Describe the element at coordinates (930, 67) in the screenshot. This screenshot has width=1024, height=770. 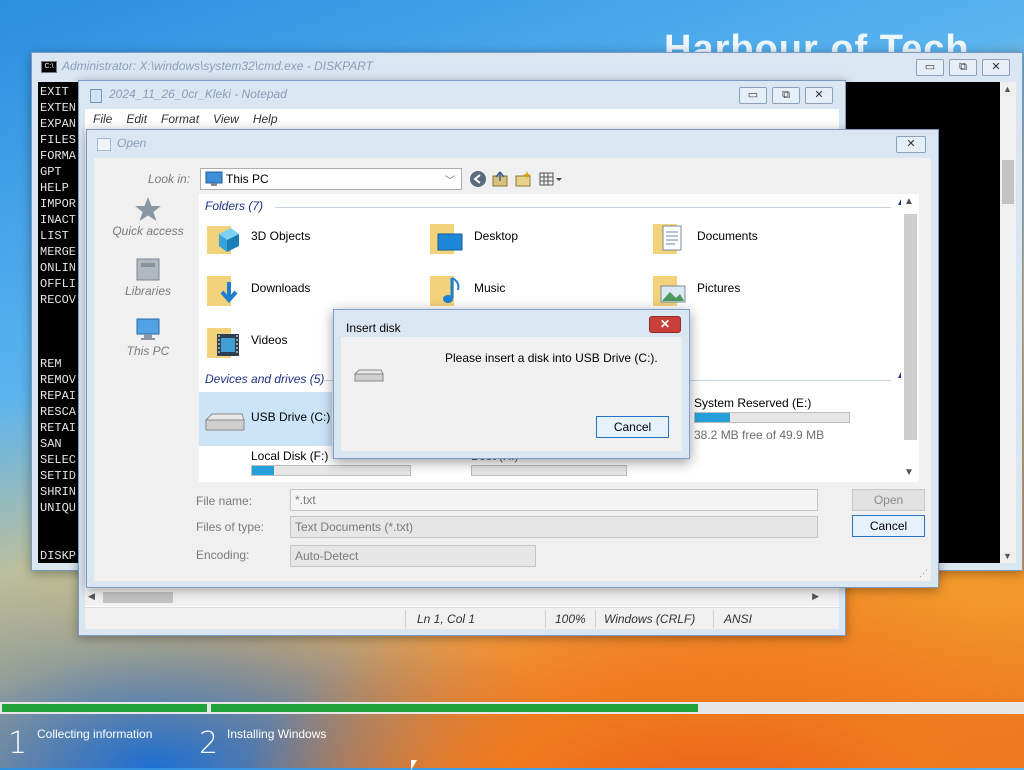
I see `minimize-button: ▭` at that location.